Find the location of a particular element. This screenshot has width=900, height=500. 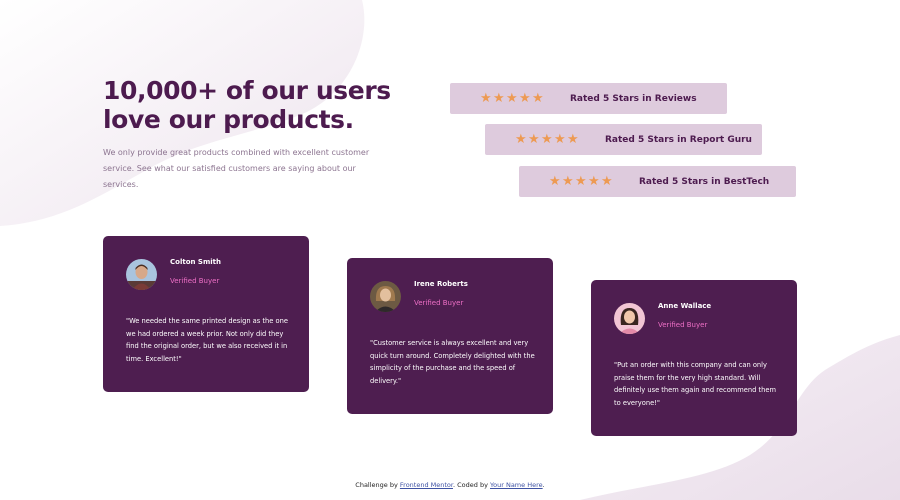

reviewer-name: Irene Roberts is located at coordinates (441, 284).